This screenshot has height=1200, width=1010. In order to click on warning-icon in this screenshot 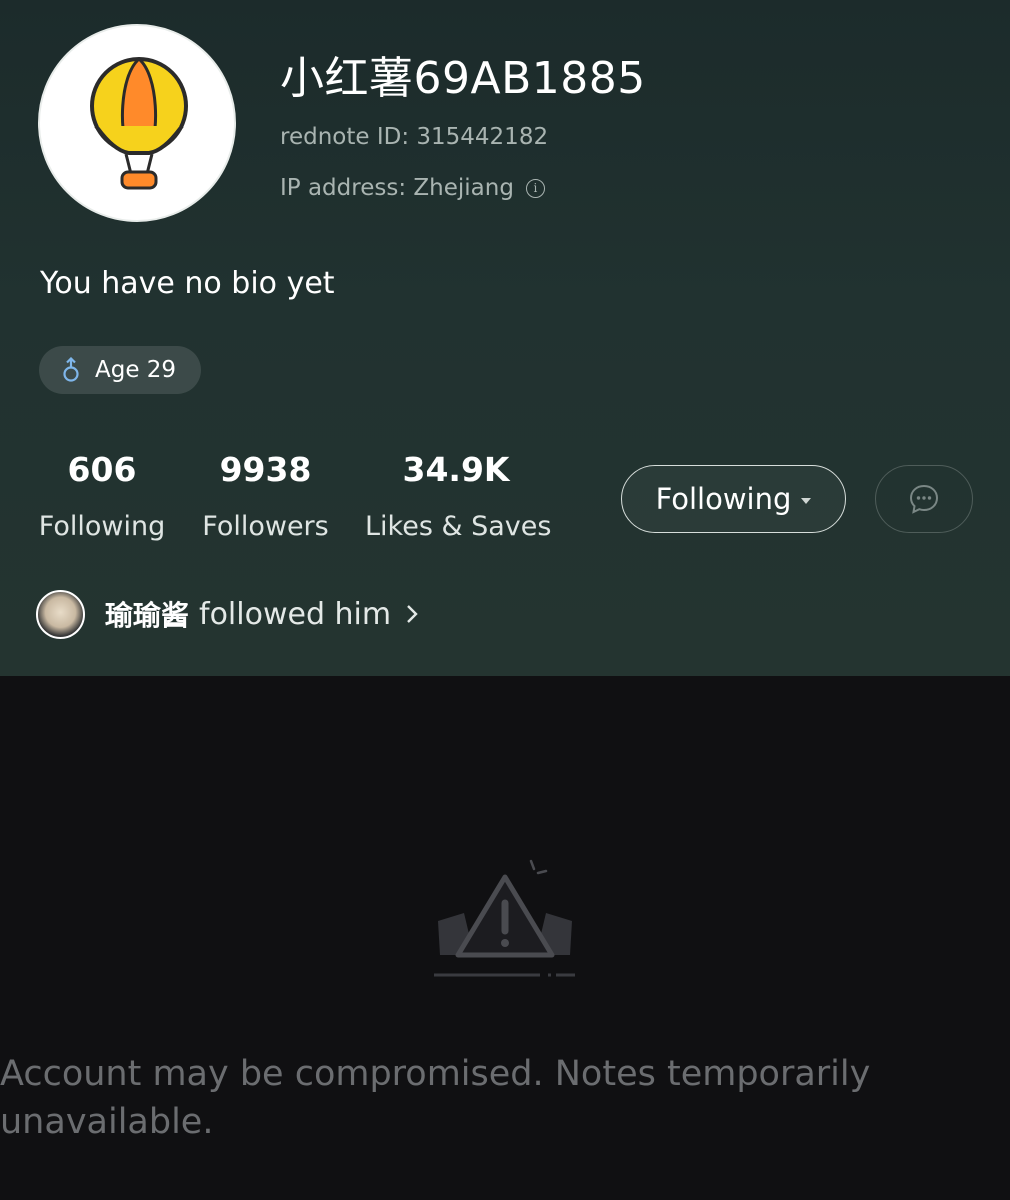, I will do `click(504, 918)`.